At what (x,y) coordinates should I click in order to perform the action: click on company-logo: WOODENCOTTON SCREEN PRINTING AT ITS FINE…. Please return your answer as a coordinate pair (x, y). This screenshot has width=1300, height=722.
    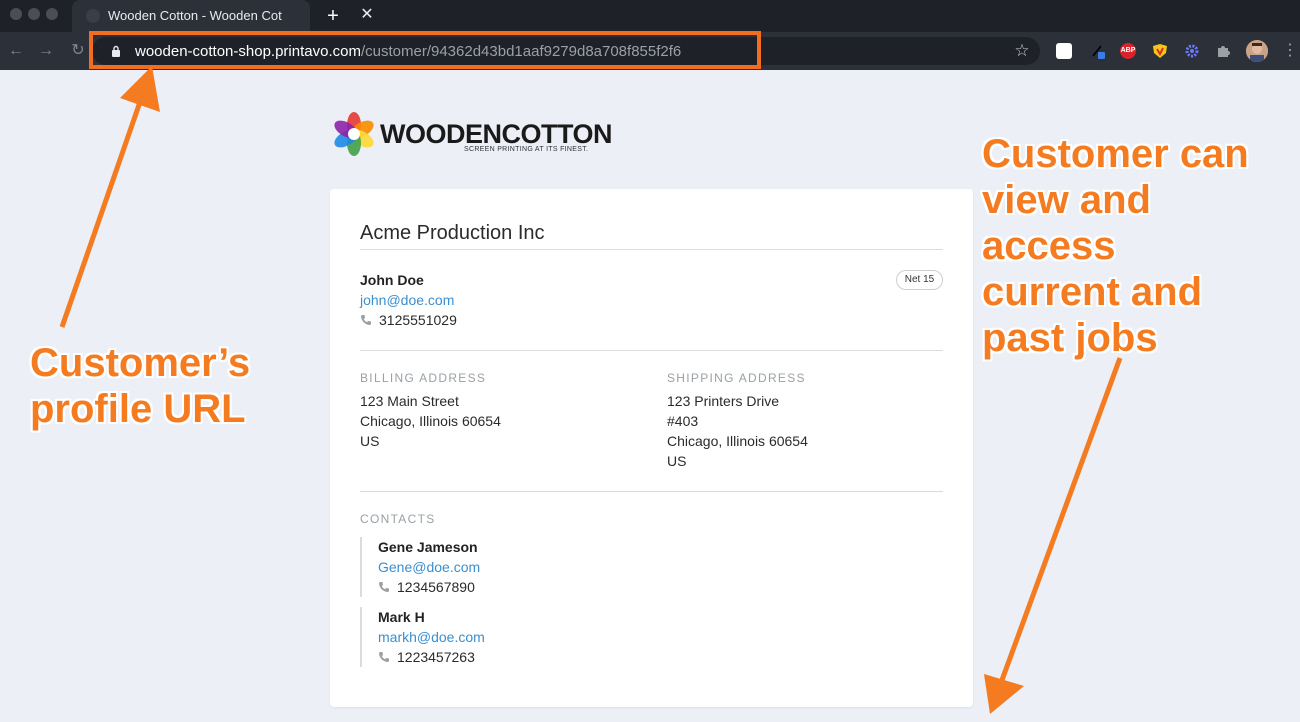
    Looking at the image, I should click on (471, 134).